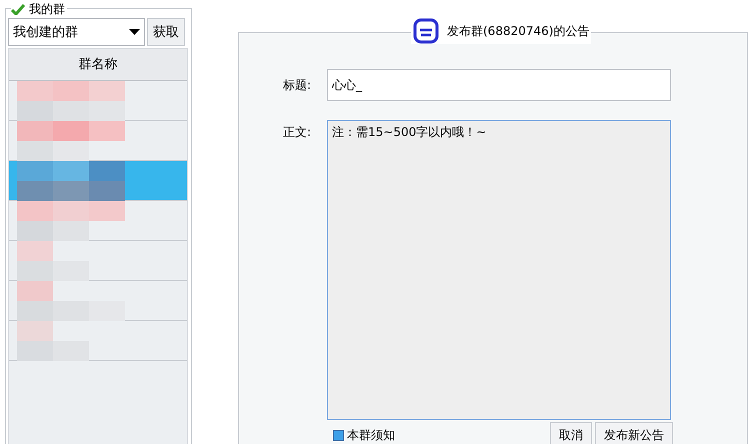  Describe the element at coordinates (499, 85) in the screenshot. I see `title-field: 心心_` at that location.